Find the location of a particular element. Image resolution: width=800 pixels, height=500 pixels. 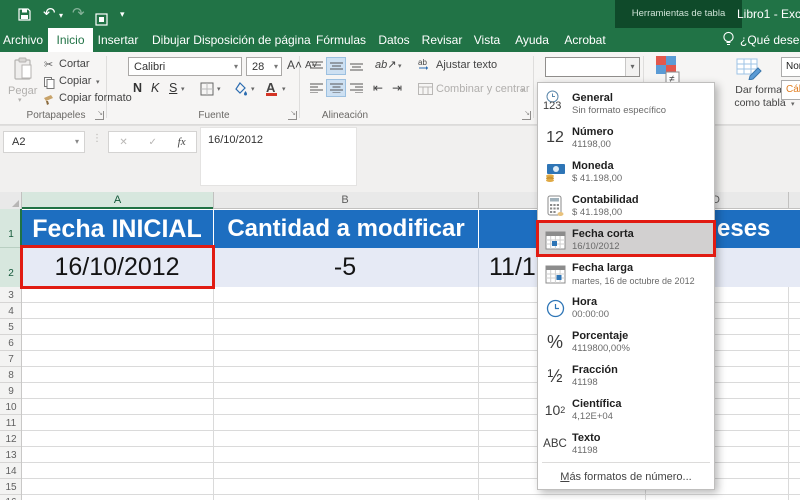

copy-icon is located at coordinates (49, 85).